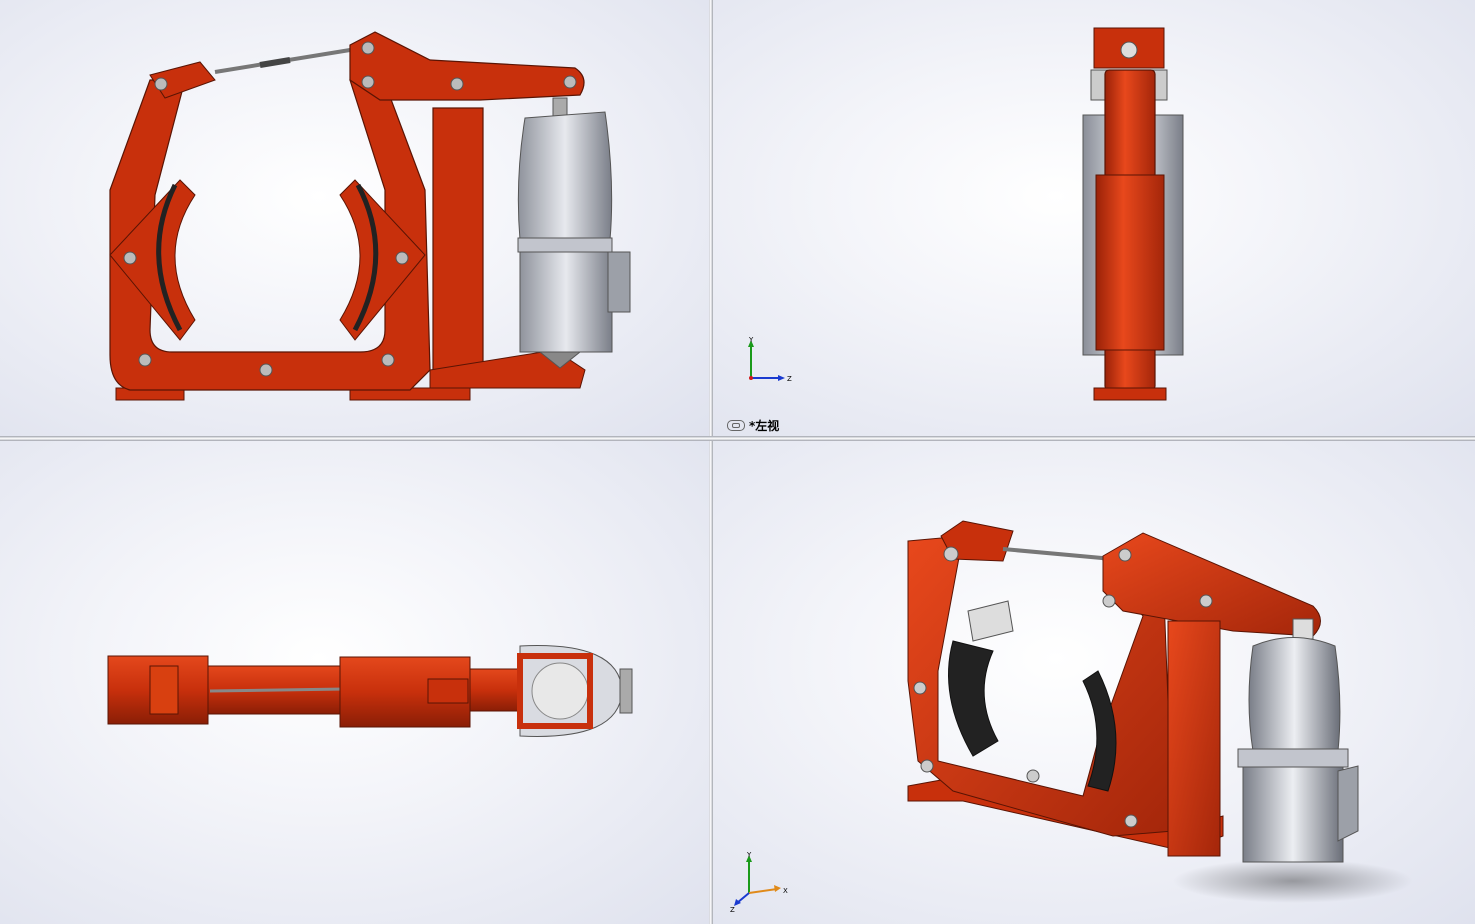  I want to click on iso-shoe-lining-left, so click(973, 698).